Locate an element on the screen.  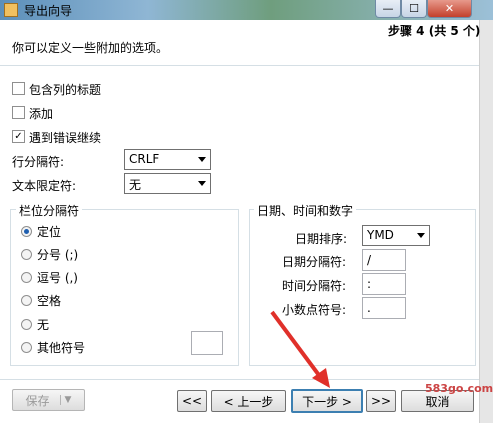
step-description: 你可以定义一些附加的选项。 is located at coordinates (90, 48).